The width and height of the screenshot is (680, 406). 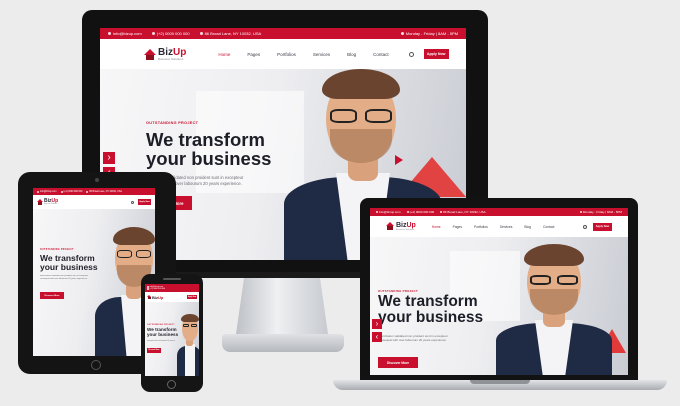 I want to click on main-navbar: BizUp Apply Now, so click(x=172, y=297).